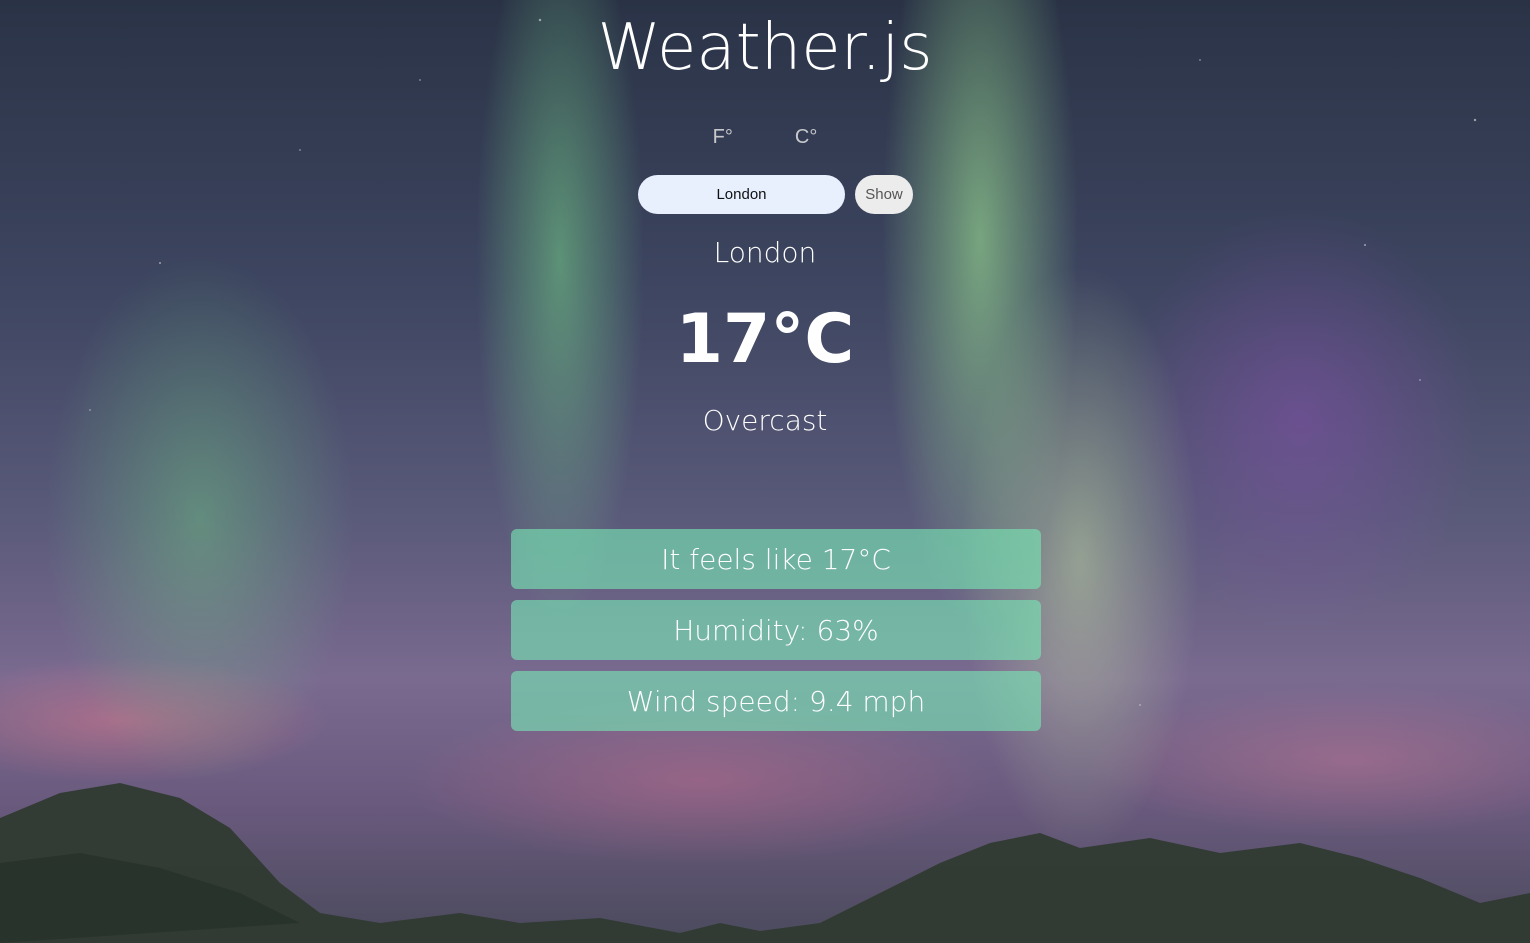  What do you see at coordinates (765, 339) in the screenshot?
I see `current-temperature: 17°C` at bounding box center [765, 339].